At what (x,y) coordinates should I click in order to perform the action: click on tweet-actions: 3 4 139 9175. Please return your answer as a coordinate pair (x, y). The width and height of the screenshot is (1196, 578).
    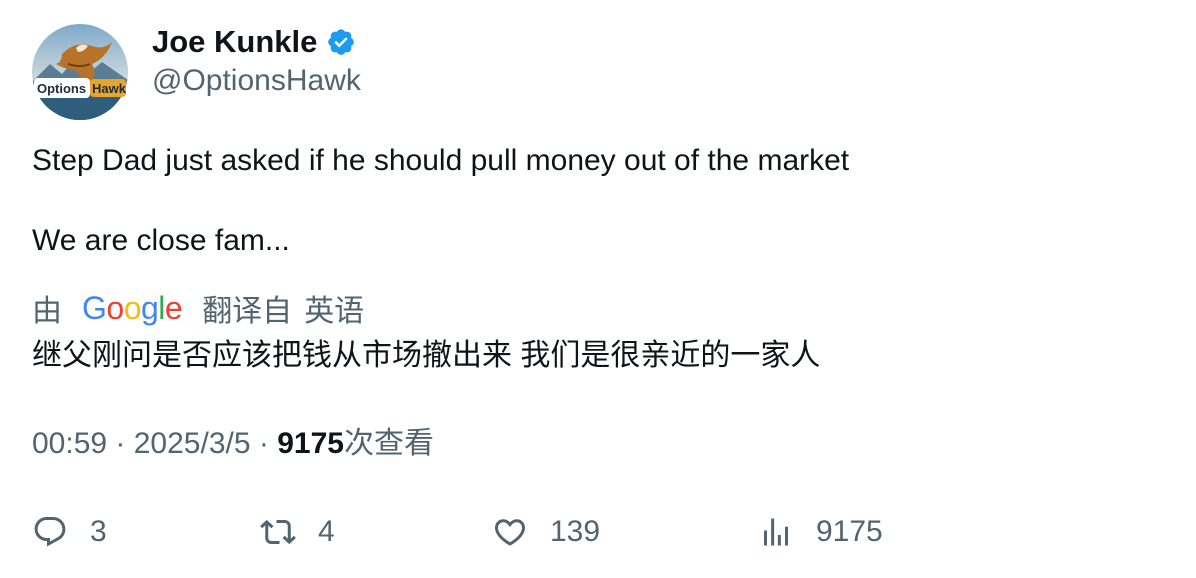
    Looking at the image, I should click on (602, 532).